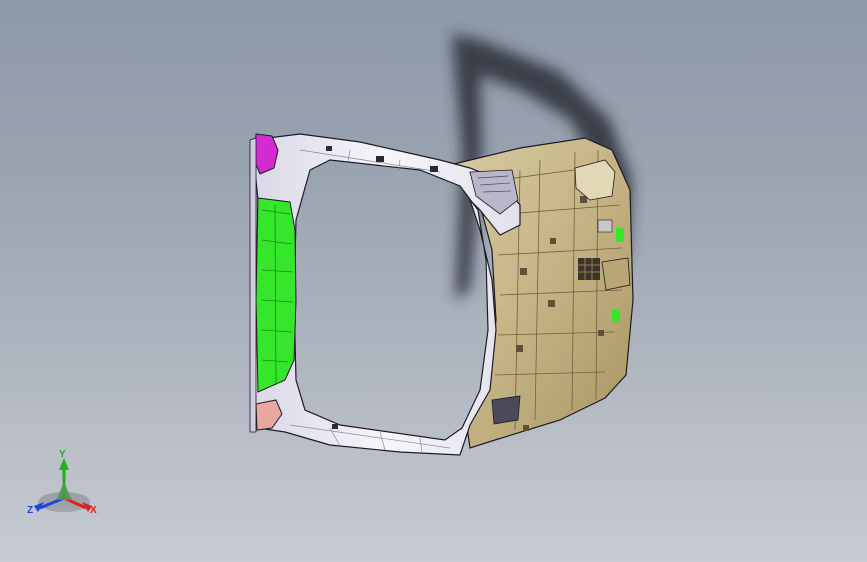  What do you see at coordinates (253, 285) in the screenshot?
I see `frame-left-edge` at bounding box center [253, 285].